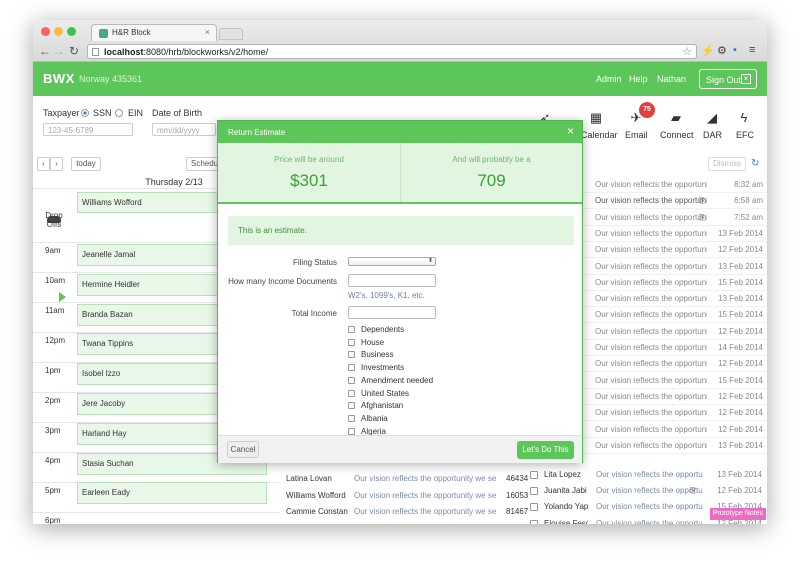 The height and width of the screenshot is (569, 800). I want to click on taxpayer-id-field: 123-45-6789, so click(88, 129).